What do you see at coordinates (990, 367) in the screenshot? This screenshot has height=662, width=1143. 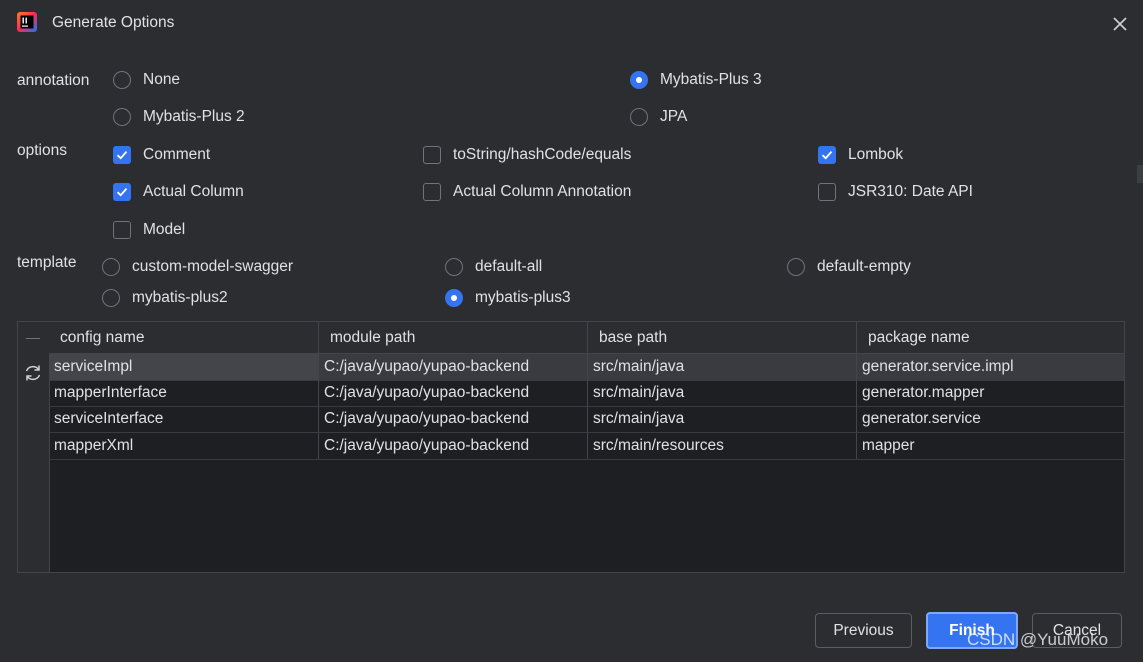 I see `table-cell: generator.service.impl` at bounding box center [990, 367].